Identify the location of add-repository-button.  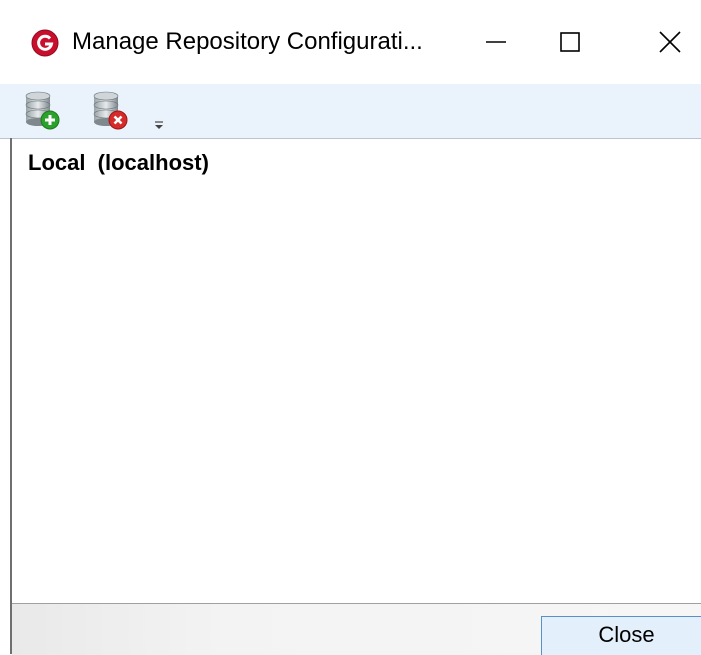
(42, 110).